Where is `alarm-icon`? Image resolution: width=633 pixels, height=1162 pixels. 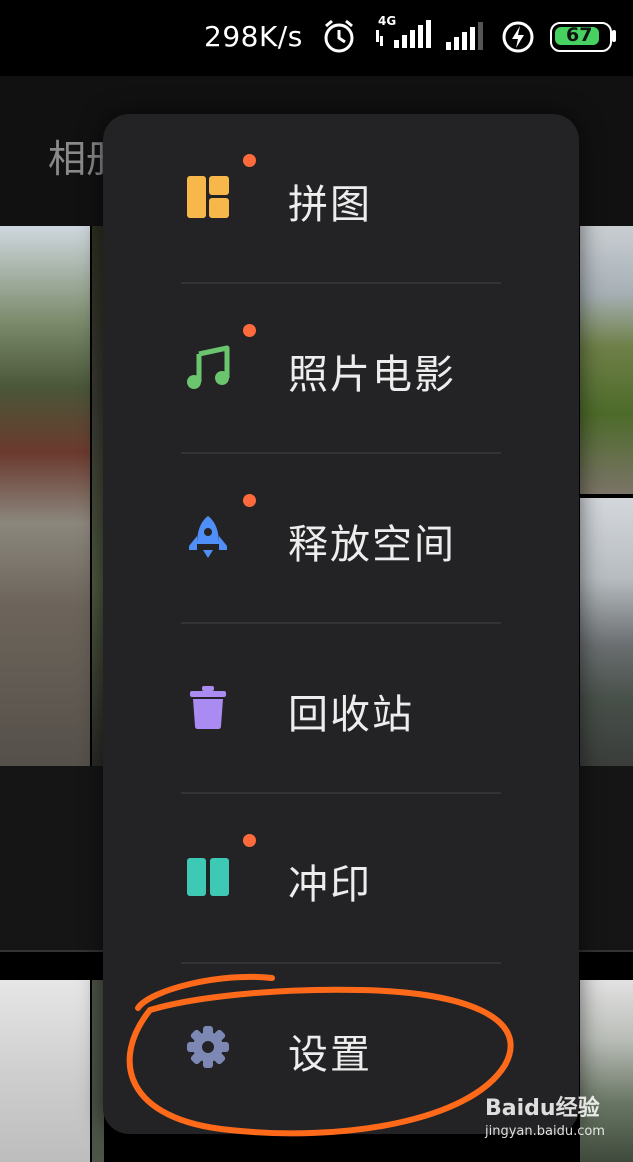 alarm-icon is located at coordinates (339, 36).